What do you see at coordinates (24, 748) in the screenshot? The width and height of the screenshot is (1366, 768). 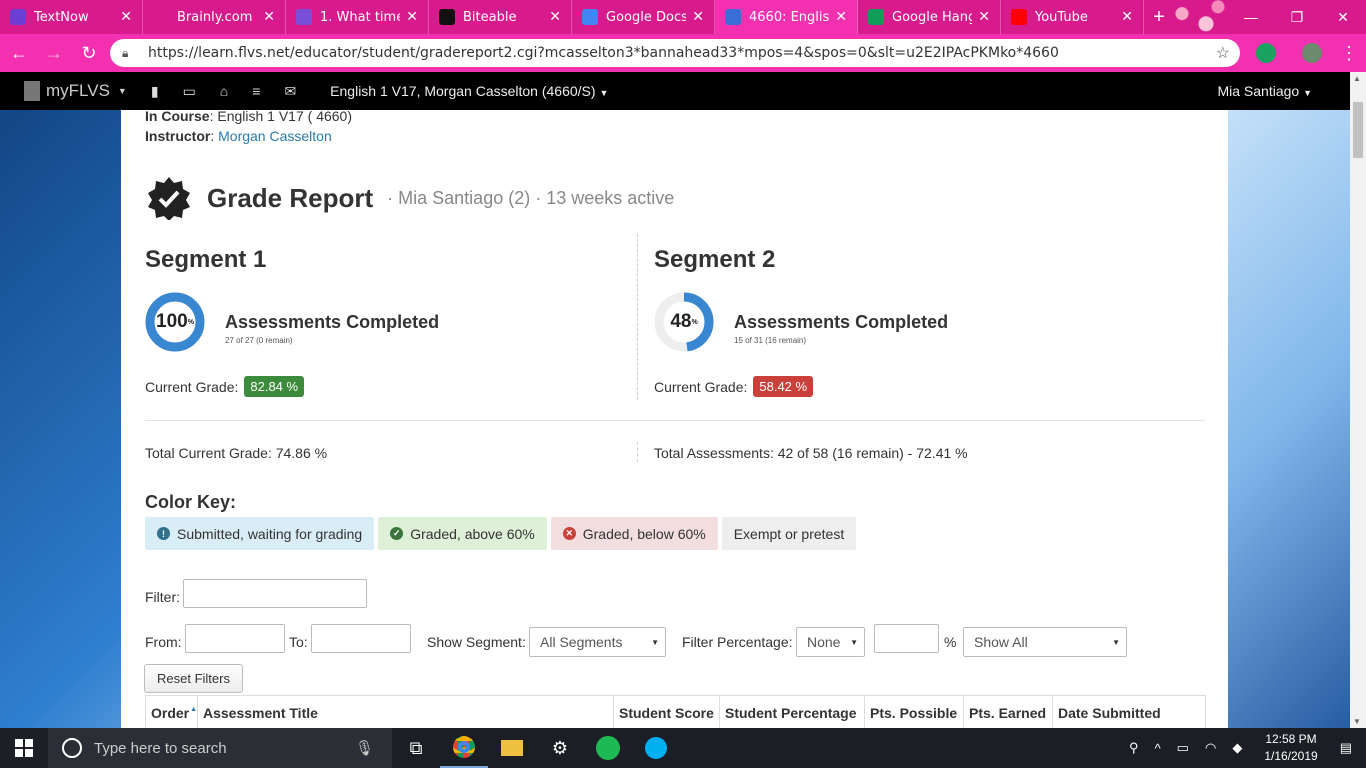 I see `start-button` at bounding box center [24, 748].